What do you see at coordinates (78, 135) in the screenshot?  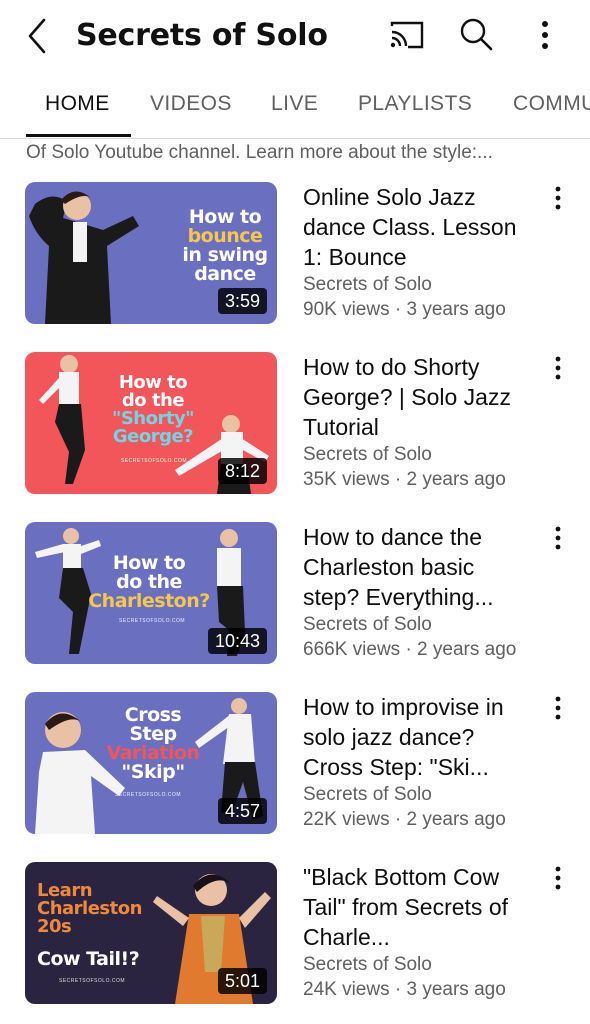 I see `active-tab-indicator` at bounding box center [78, 135].